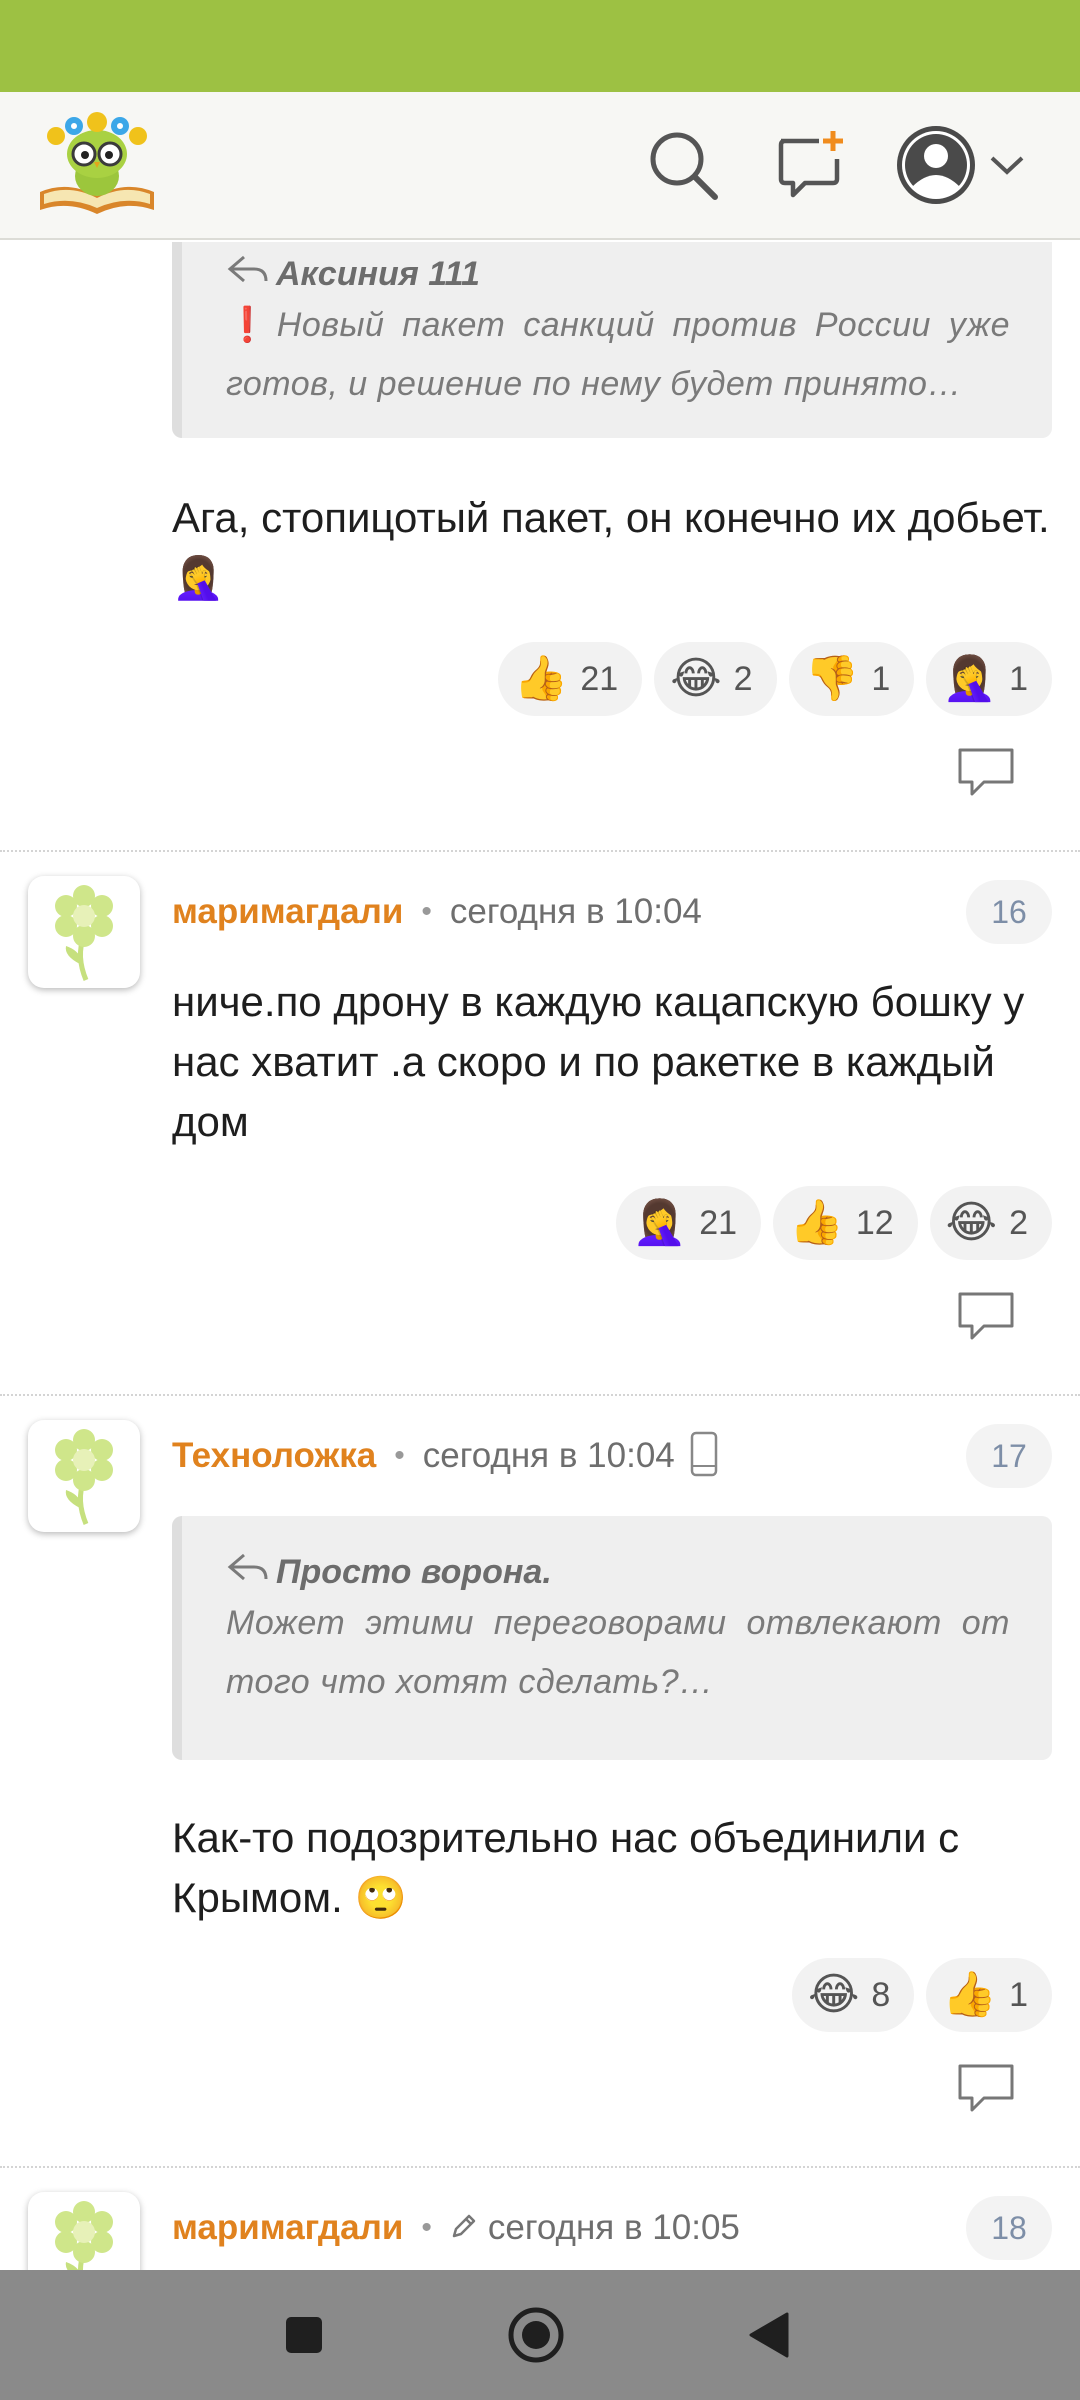 Image resolution: width=1080 pixels, height=2400 pixels. I want to click on comment-number-badge: 17, so click(1009, 1456).